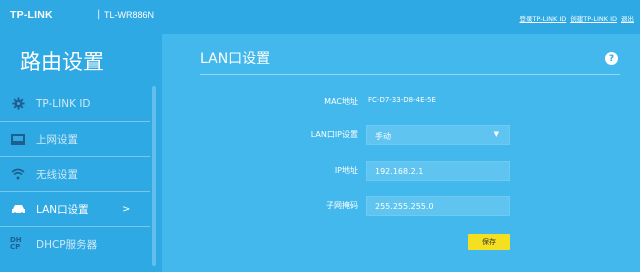 The height and width of the screenshot is (272, 640). What do you see at coordinates (18, 174) in the screenshot?
I see `wifi-icon` at bounding box center [18, 174].